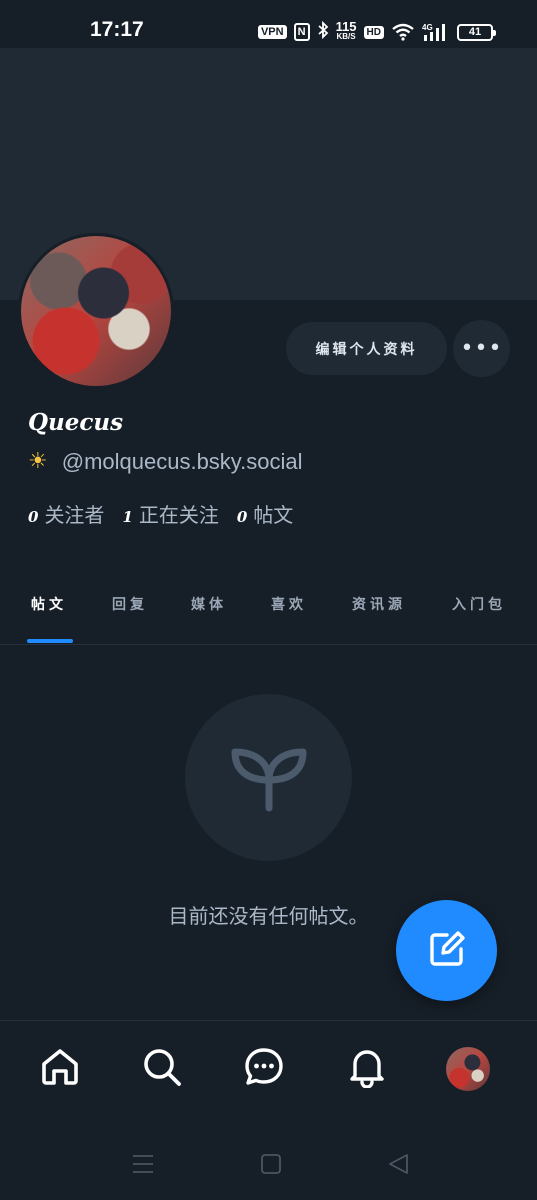 The width and height of the screenshot is (537, 1200). I want to click on profile-tabs: 帖文 回复 媒体 喜欢 资讯源 入门包, so click(268, 611).